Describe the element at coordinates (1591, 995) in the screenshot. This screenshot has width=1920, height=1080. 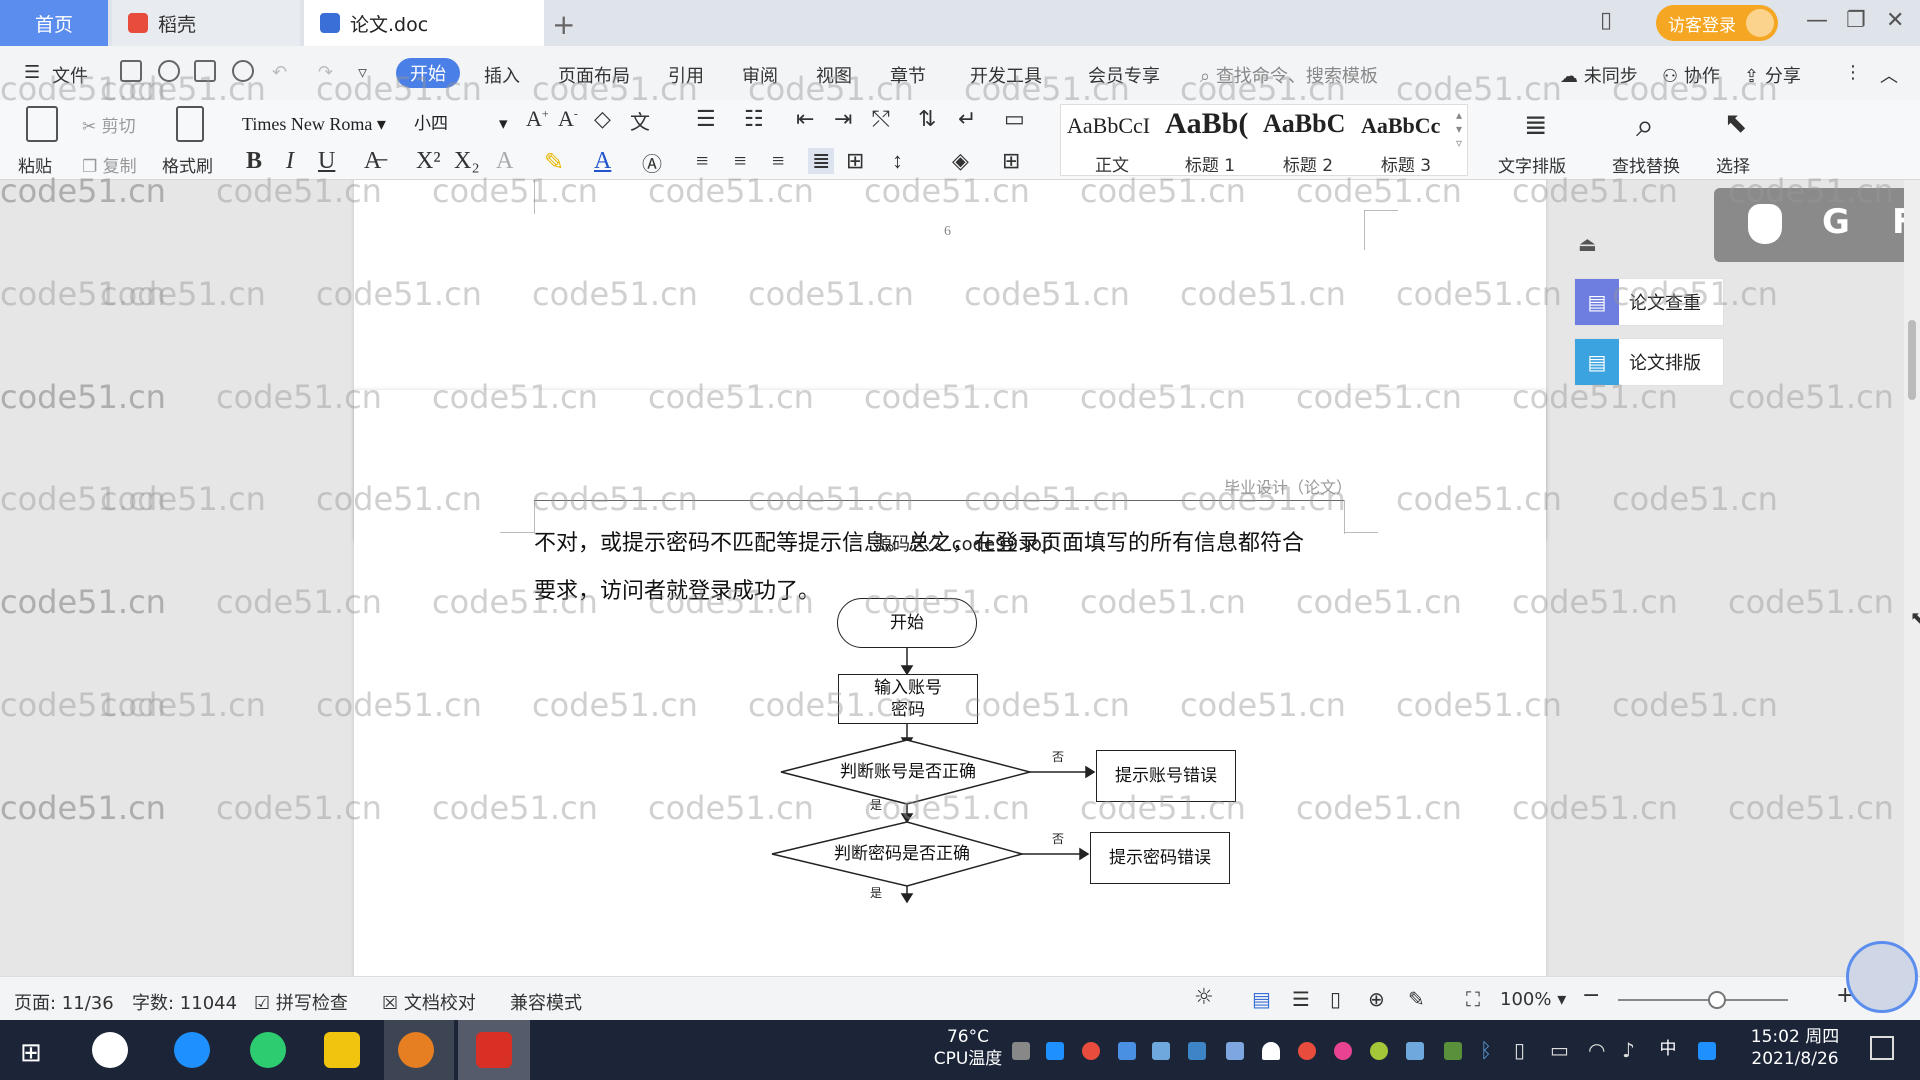
I see `zoom-out-icon: −` at that location.